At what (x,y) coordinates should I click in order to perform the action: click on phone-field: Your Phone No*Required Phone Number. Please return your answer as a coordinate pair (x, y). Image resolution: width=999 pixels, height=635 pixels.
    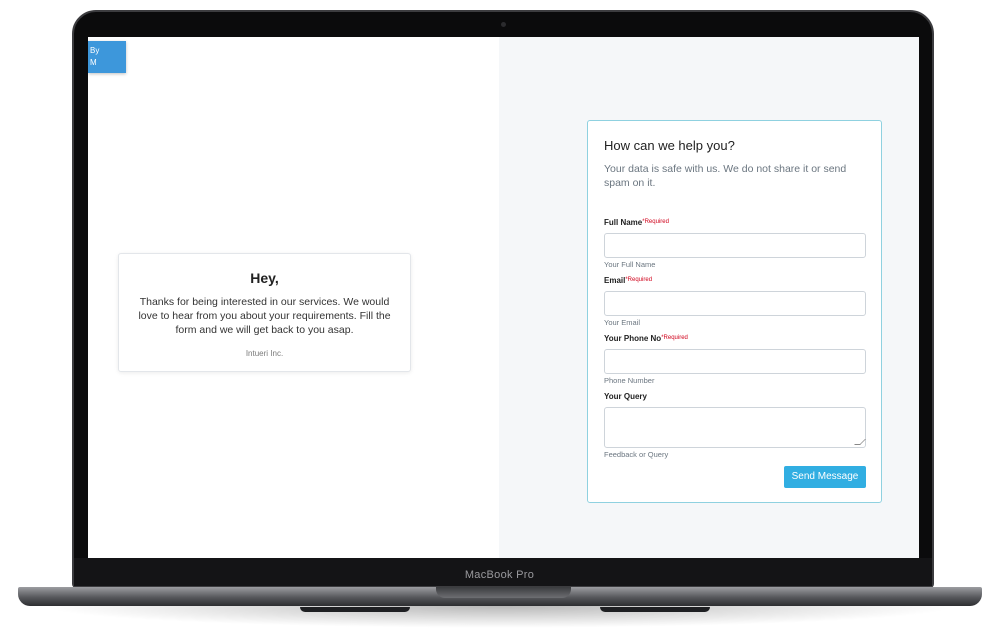
    Looking at the image, I should click on (735, 359).